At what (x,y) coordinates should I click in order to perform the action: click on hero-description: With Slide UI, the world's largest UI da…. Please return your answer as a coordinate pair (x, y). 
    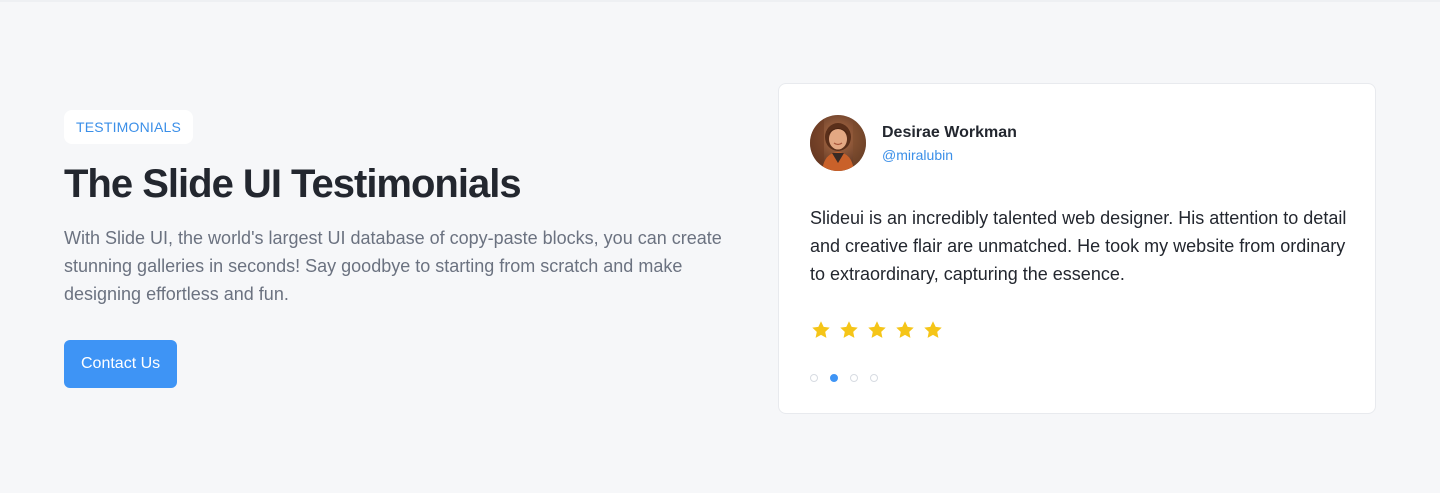
    Looking at the image, I should click on (393, 266).